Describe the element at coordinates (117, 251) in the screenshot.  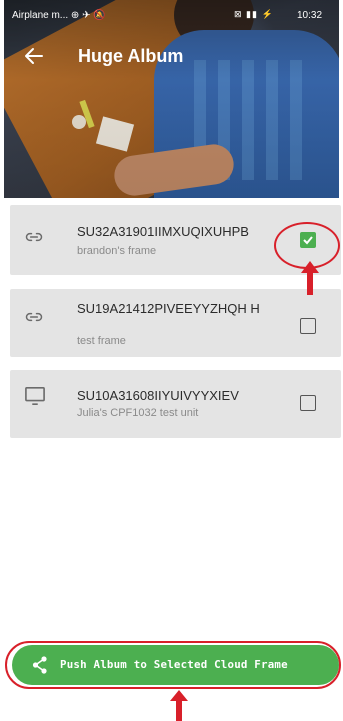
I see `frame-name: brandon's frame` at that location.